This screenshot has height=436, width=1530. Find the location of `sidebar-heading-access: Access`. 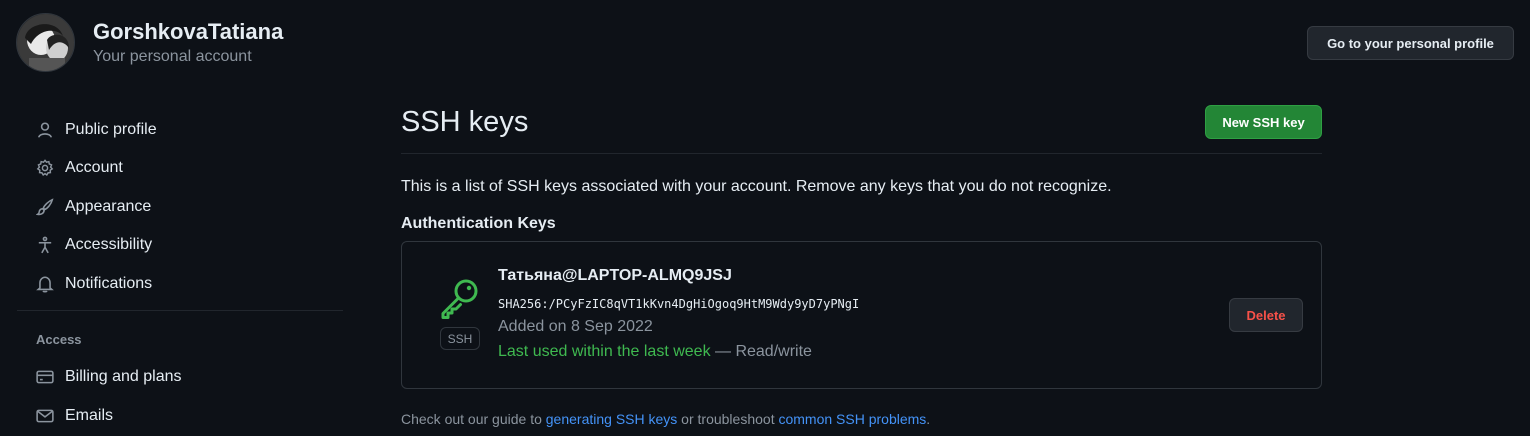

sidebar-heading-access: Access is located at coordinates (59, 339).